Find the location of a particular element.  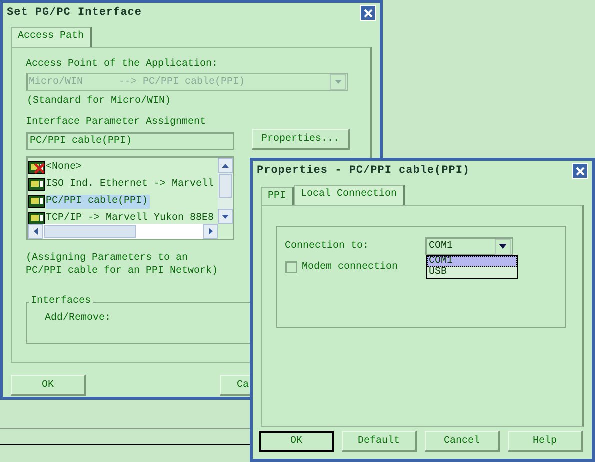

up-arrow-icon is located at coordinates (225, 166).